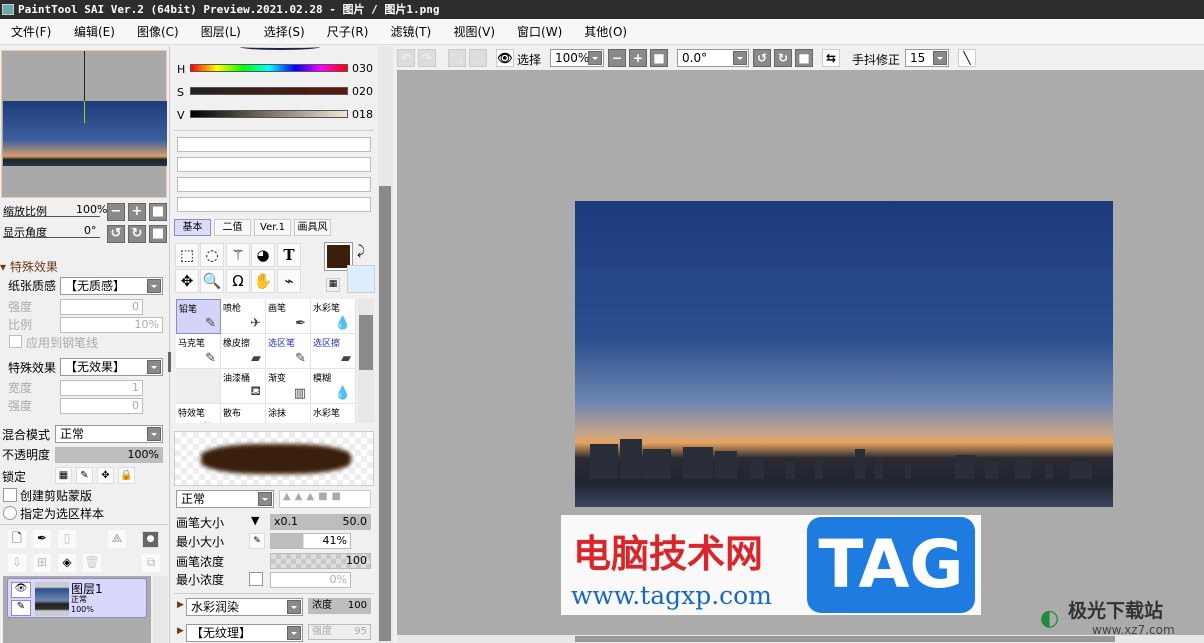 This screenshot has height=643, width=1204. What do you see at coordinates (478, 58) in the screenshot?
I see `invert-selection-icon: ⬚` at bounding box center [478, 58].